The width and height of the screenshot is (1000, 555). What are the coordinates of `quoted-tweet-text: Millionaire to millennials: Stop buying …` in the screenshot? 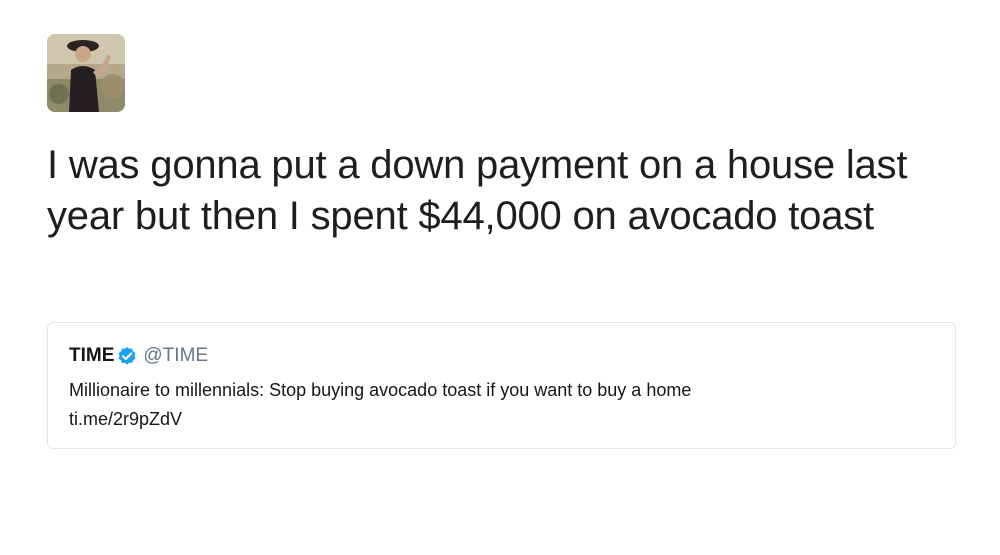 It's located at (380, 390).